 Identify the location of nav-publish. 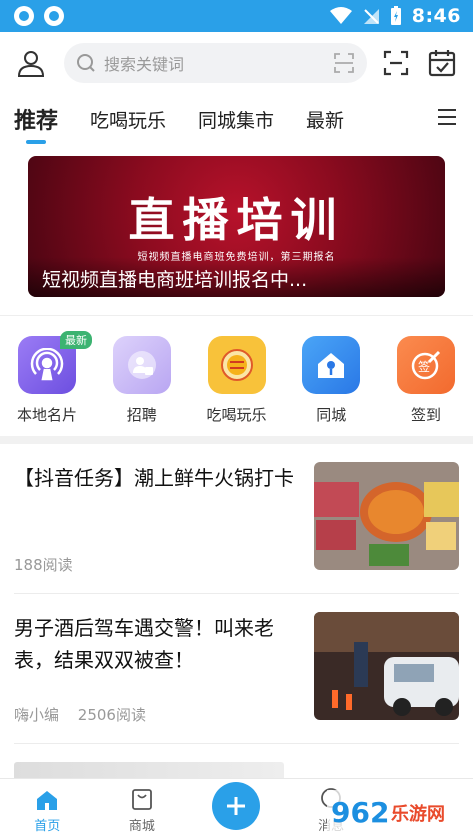
(236, 808).